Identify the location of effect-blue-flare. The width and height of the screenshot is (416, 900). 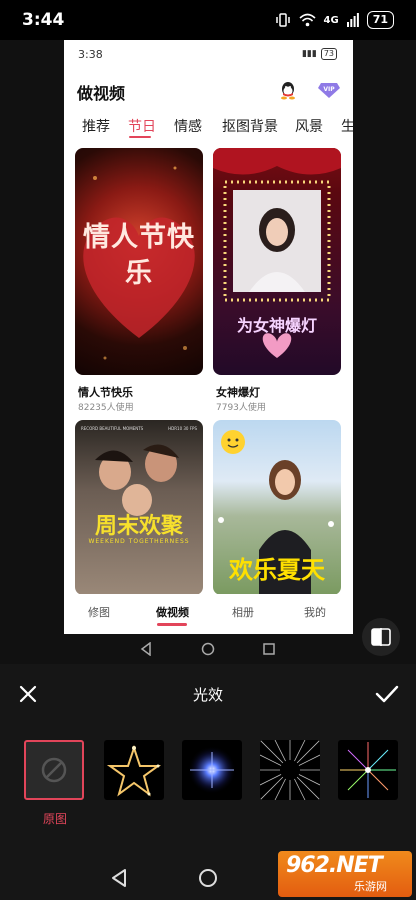
(212, 770).